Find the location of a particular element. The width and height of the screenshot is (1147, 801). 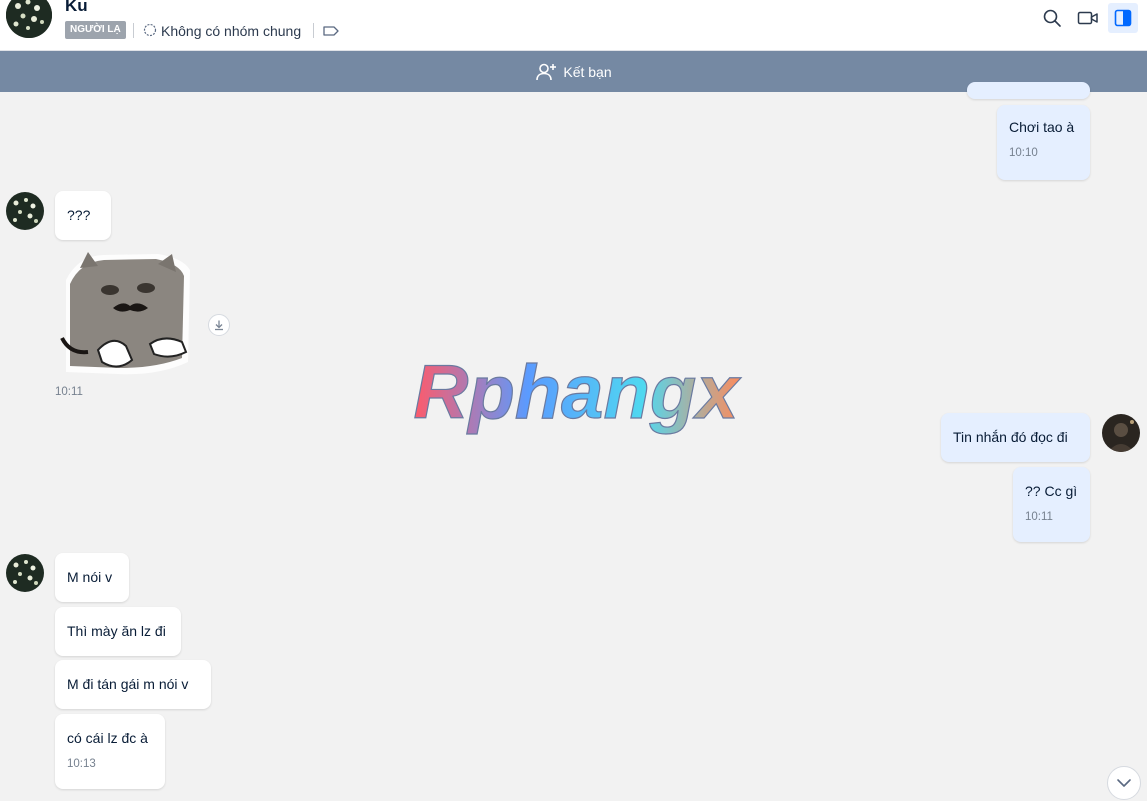

scroll-to-bottom-button is located at coordinates (1124, 783).